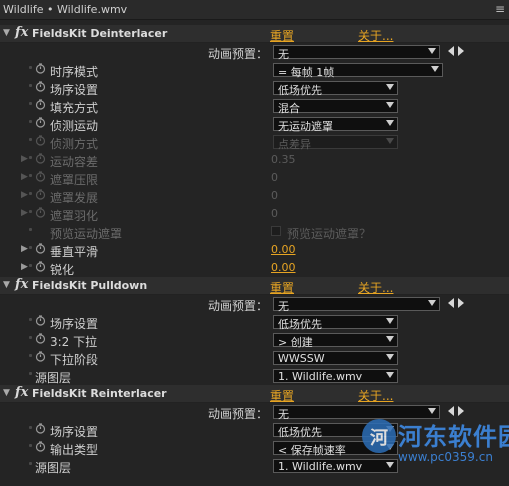 This screenshot has height=486, width=509. Describe the element at coordinates (254, 10) in the screenshot. I see `panel-tab: Wildlife • Wildlife.wmv ≡` at that location.